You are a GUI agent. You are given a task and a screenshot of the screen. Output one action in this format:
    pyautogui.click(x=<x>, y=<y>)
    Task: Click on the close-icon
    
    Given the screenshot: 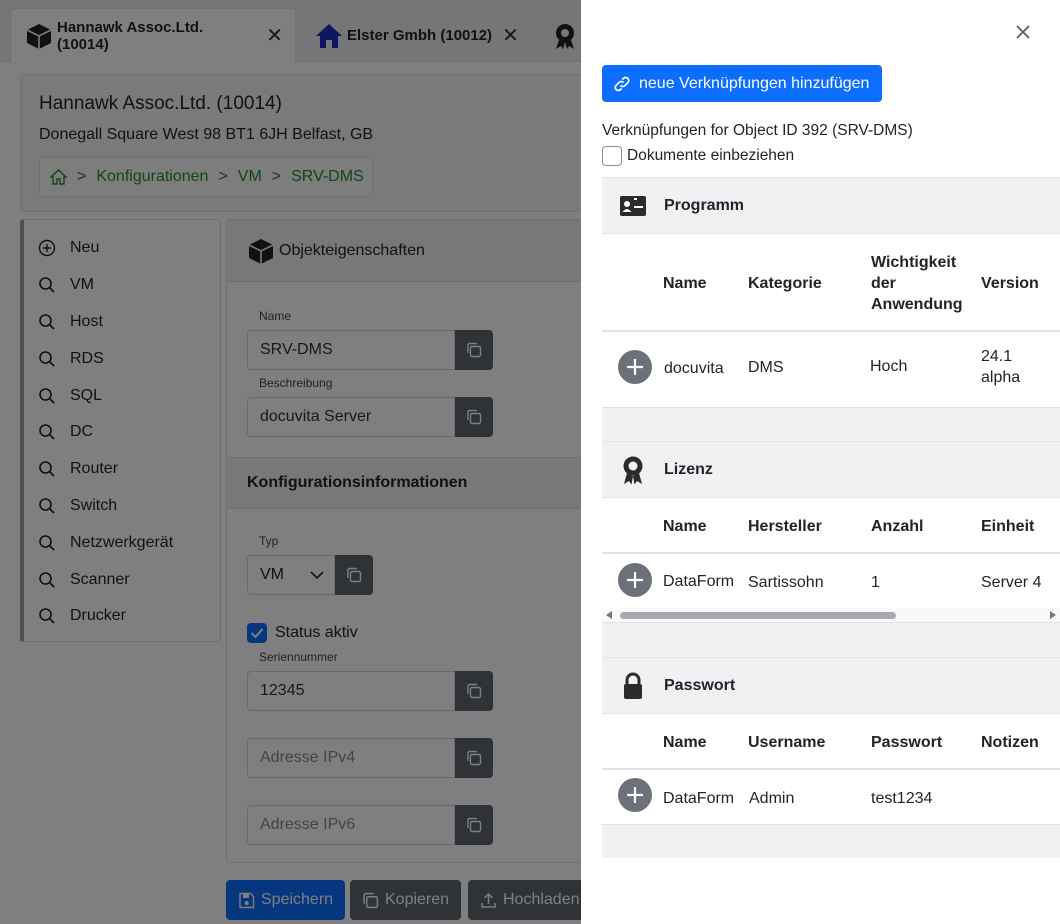 What is the action you would take?
    pyautogui.click(x=1023, y=32)
    